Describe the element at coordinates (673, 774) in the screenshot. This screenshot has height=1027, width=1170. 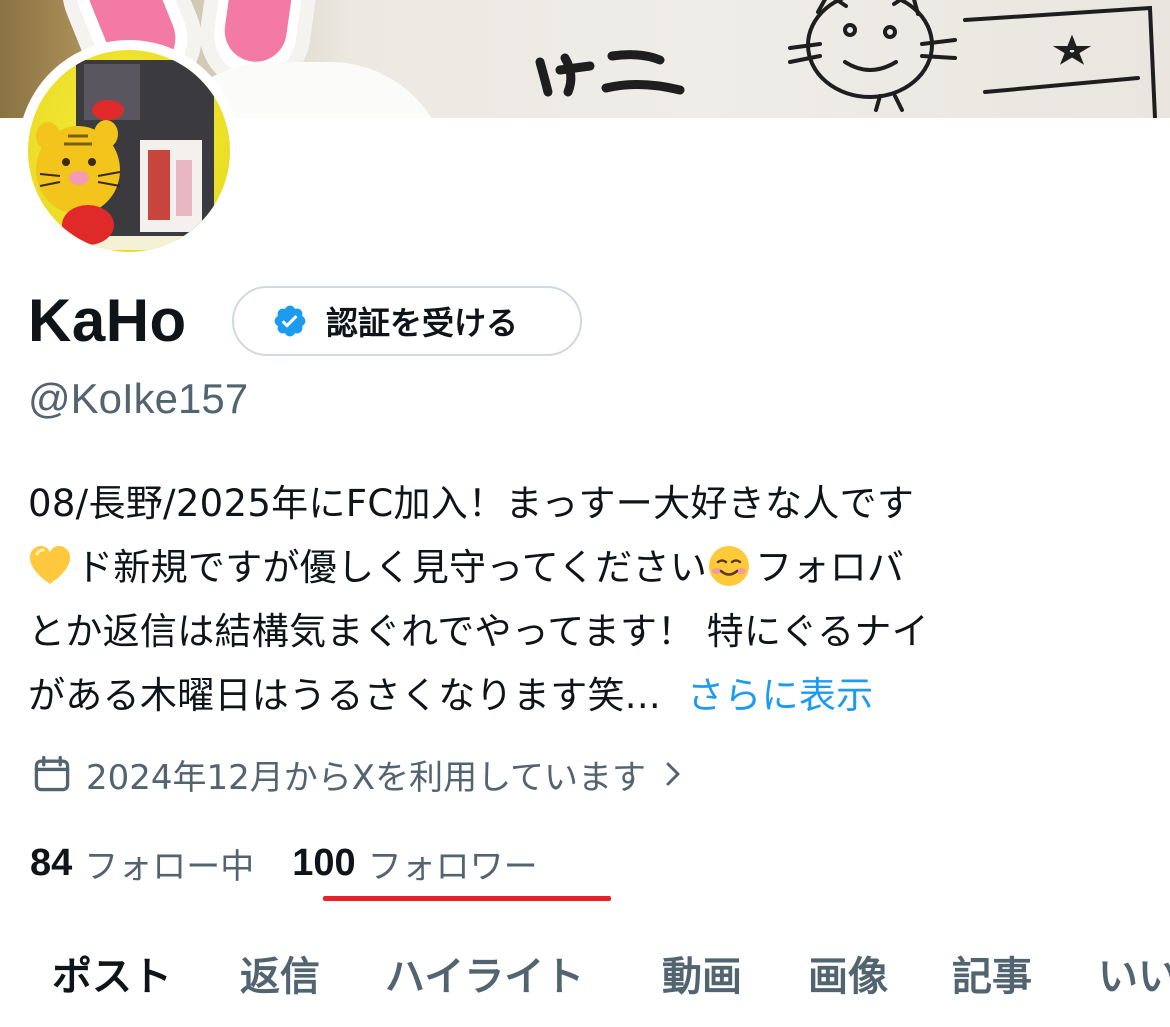
I see `chevron-right-icon` at that location.